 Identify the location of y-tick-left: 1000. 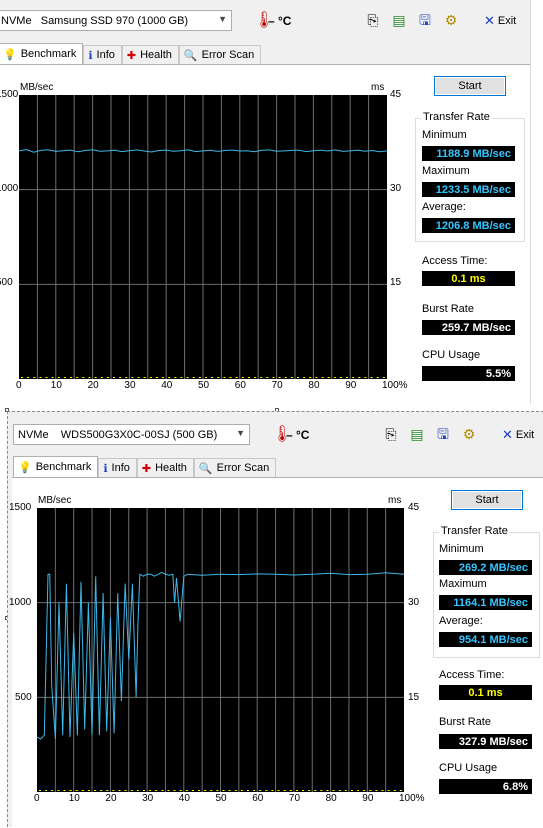
(20, 602).